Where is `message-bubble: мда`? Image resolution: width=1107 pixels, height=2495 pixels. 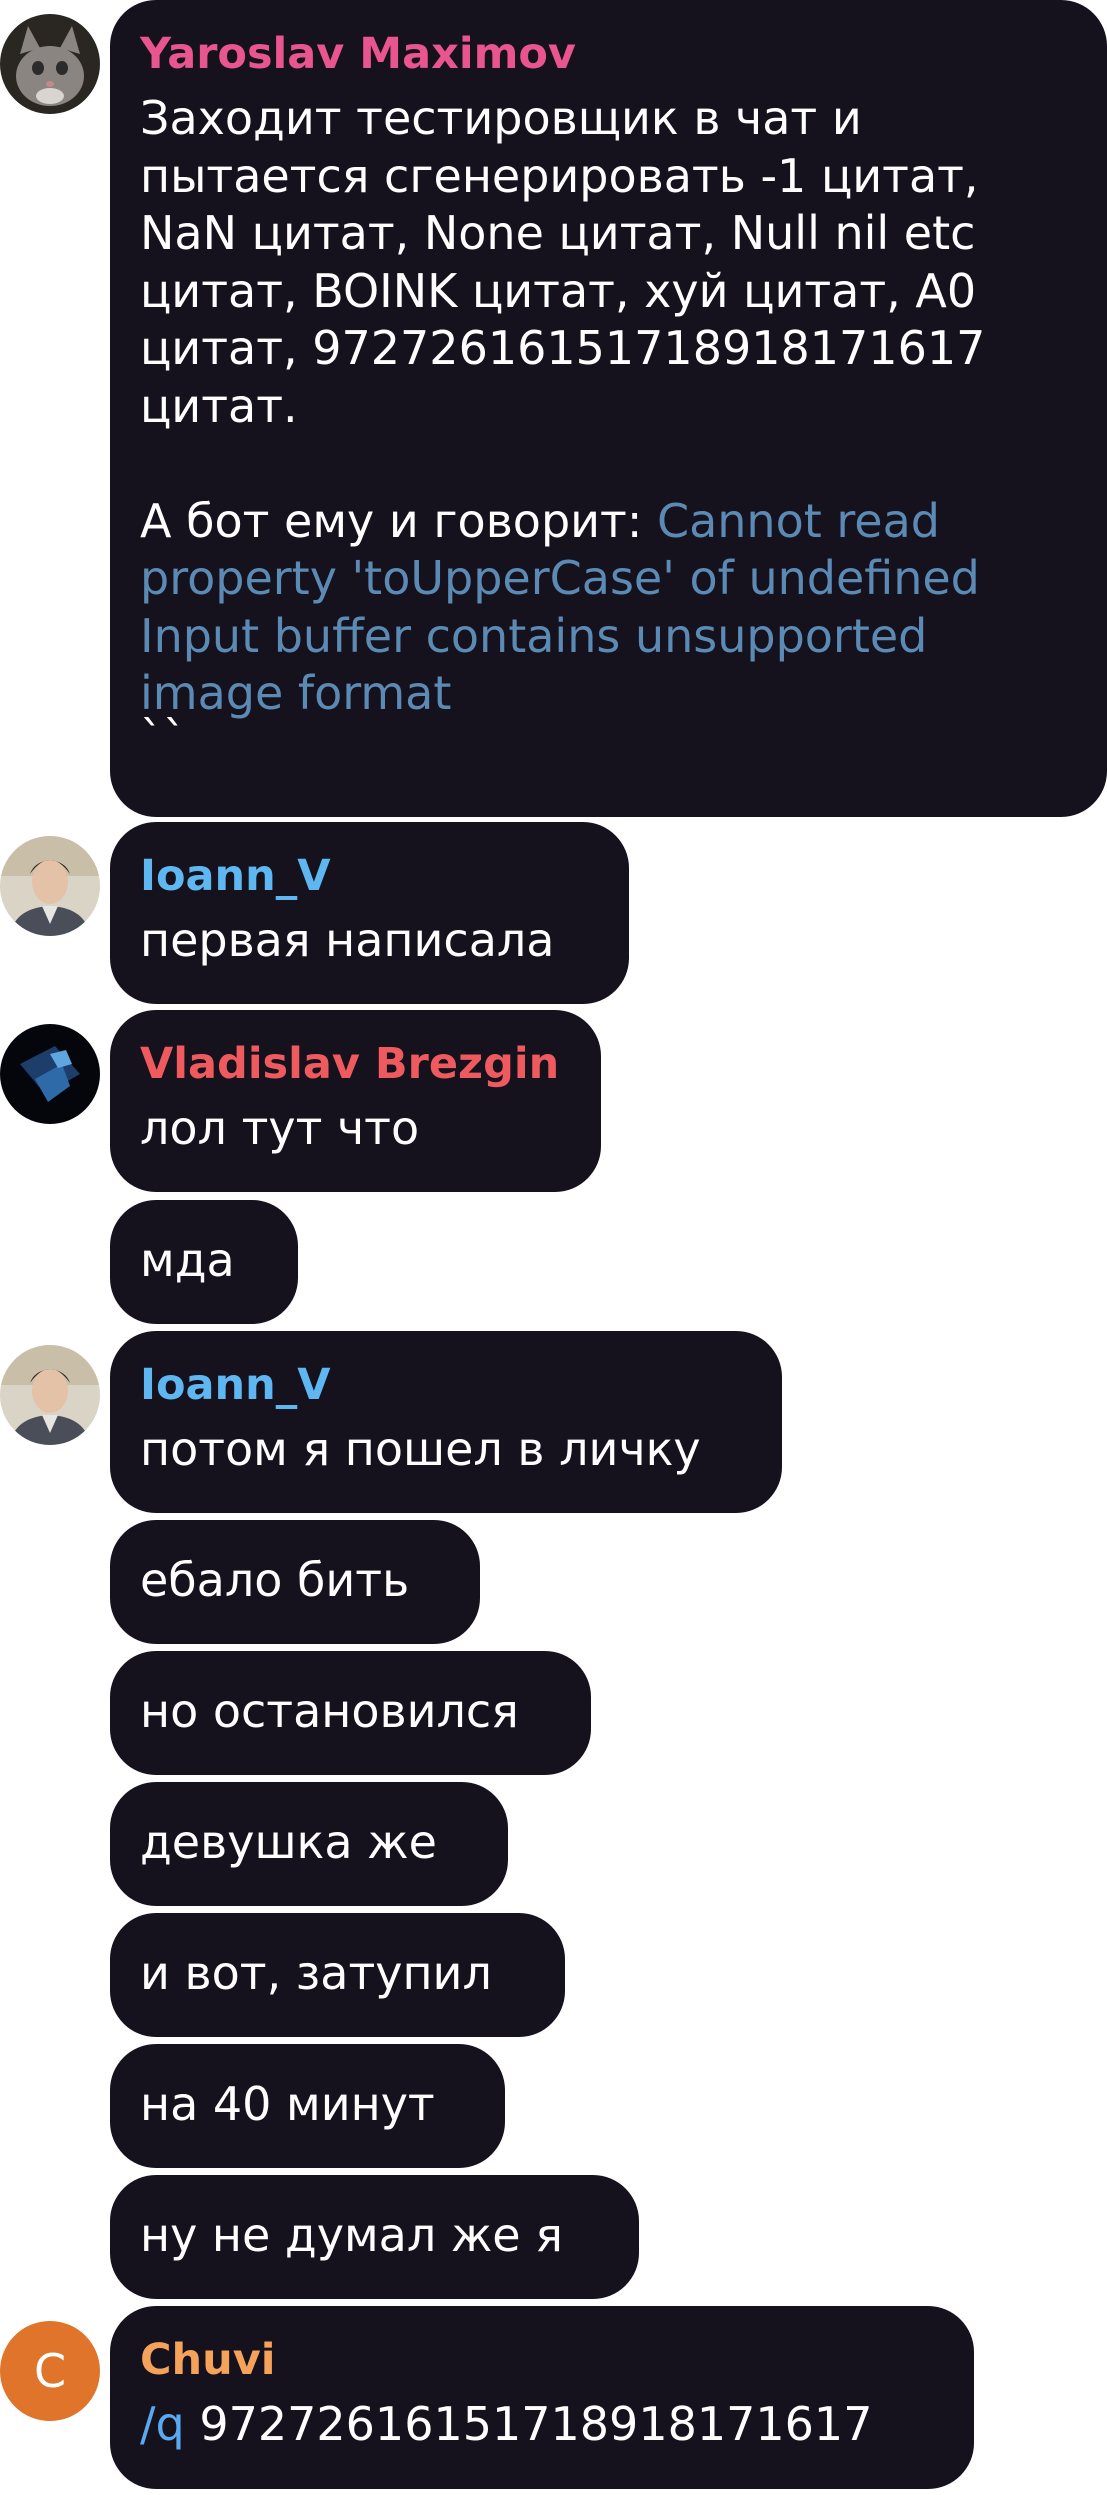
message-bubble: мда is located at coordinates (204, 1262).